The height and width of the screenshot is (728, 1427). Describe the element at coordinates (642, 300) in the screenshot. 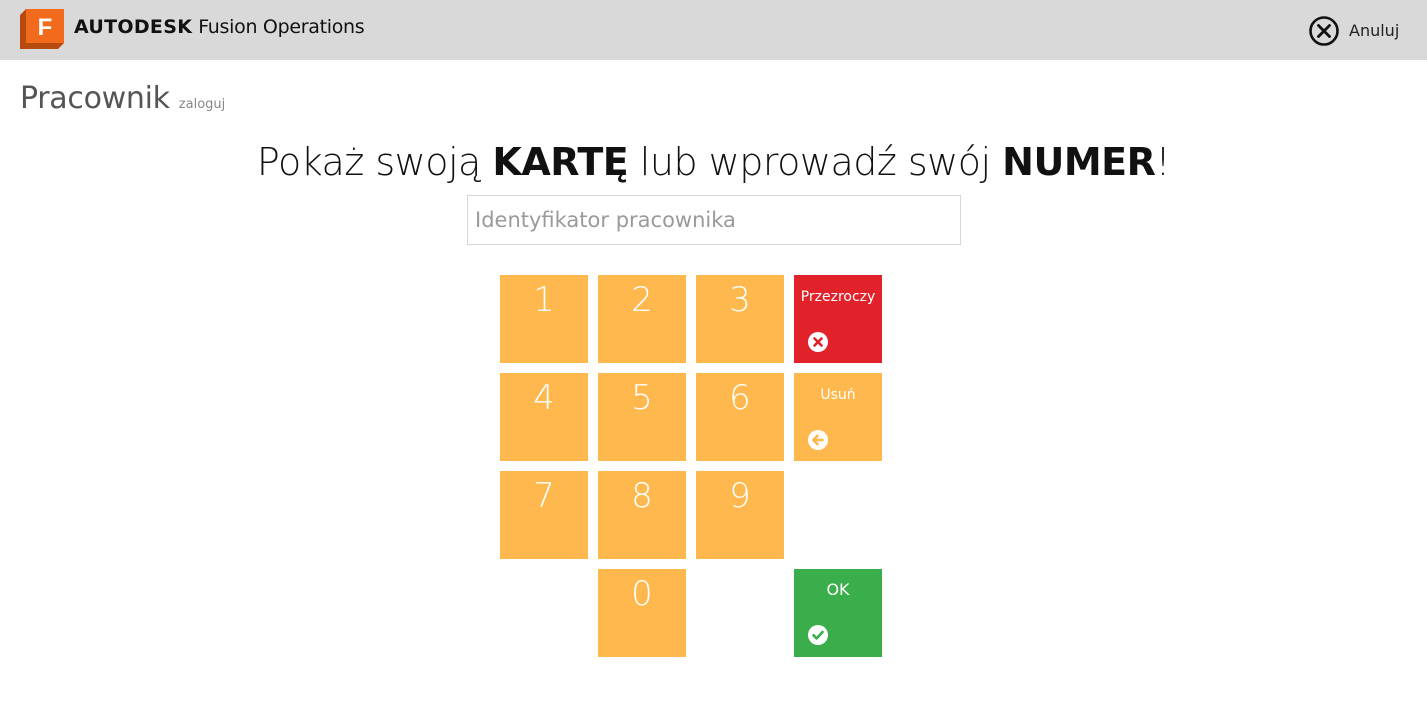

I see `key-digit: 2` at that location.